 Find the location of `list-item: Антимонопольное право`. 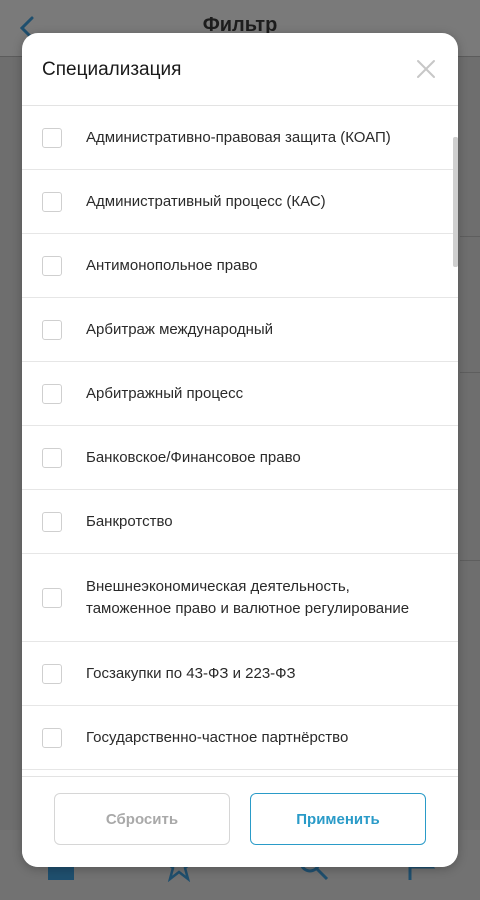

list-item: Антимонопольное право is located at coordinates (240, 266).